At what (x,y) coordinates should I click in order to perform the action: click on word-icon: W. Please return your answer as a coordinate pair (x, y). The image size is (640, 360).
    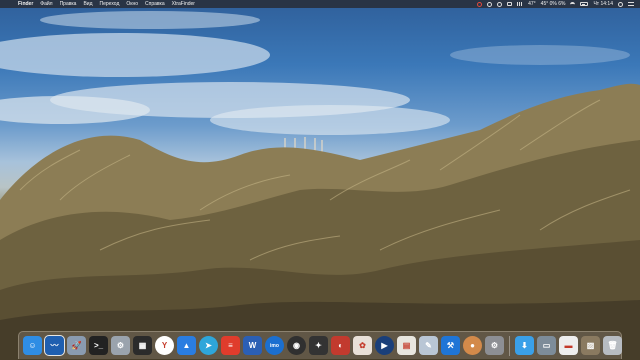
    Looking at the image, I should click on (252, 345).